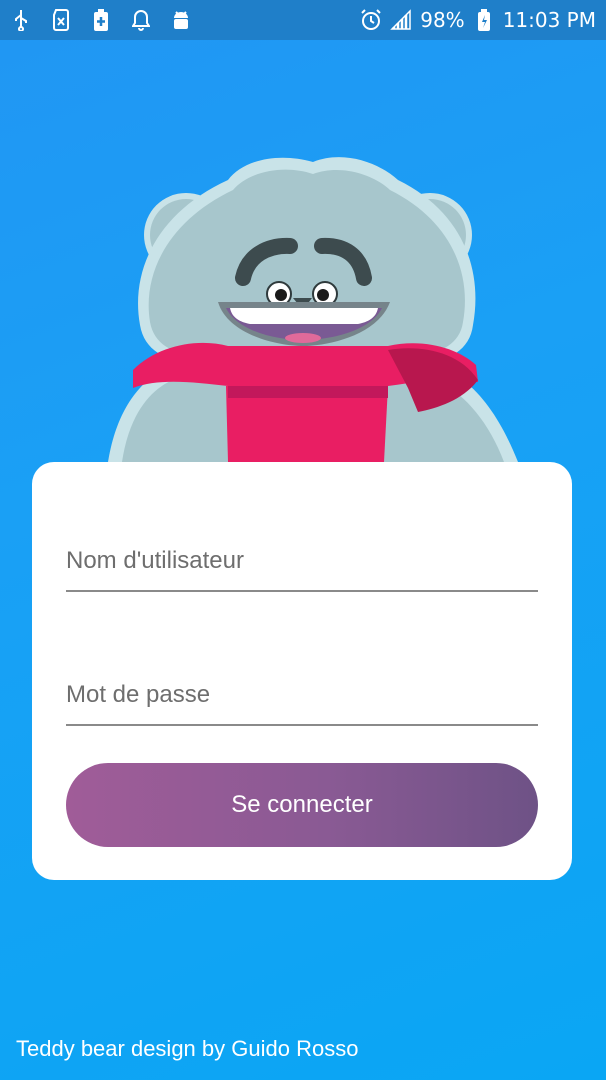  Describe the element at coordinates (442, 20) in the screenshot. I see `battery-percent: 98%` at that location.